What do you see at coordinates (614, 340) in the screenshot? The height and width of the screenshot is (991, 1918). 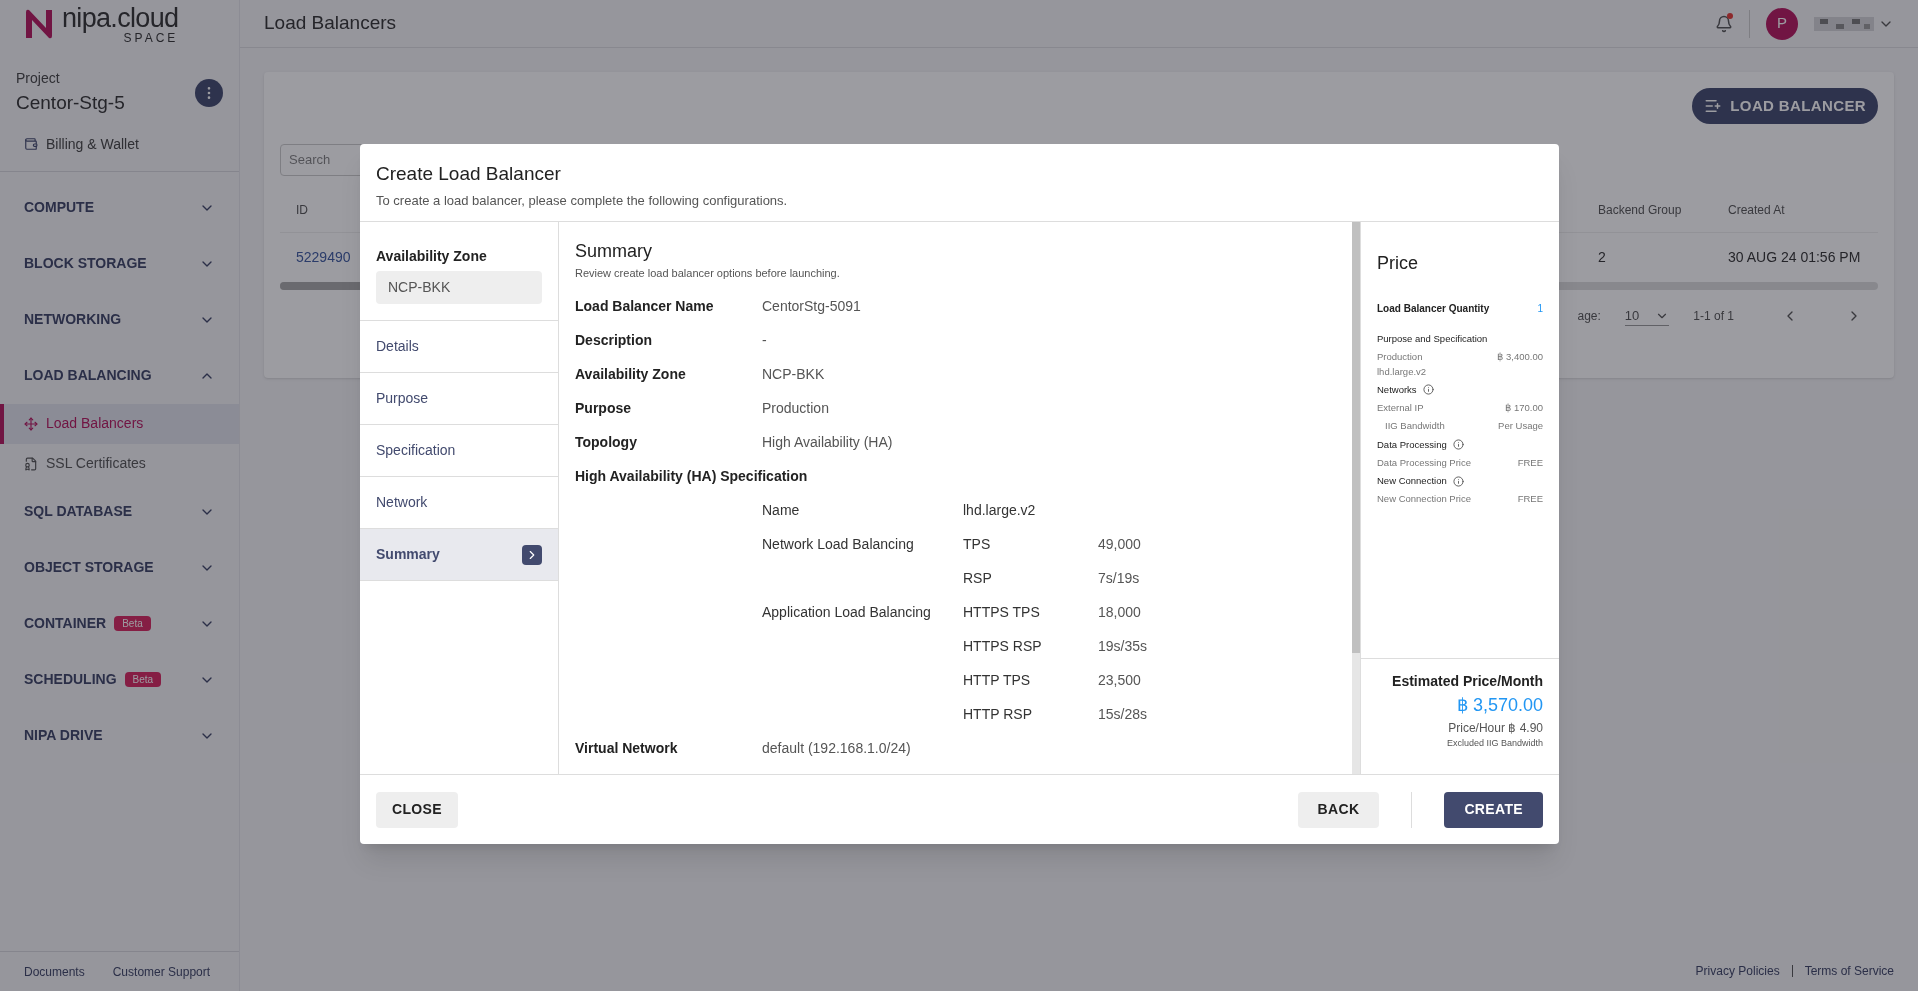 I see `field-label: Description` at bounding box center [614, 340].